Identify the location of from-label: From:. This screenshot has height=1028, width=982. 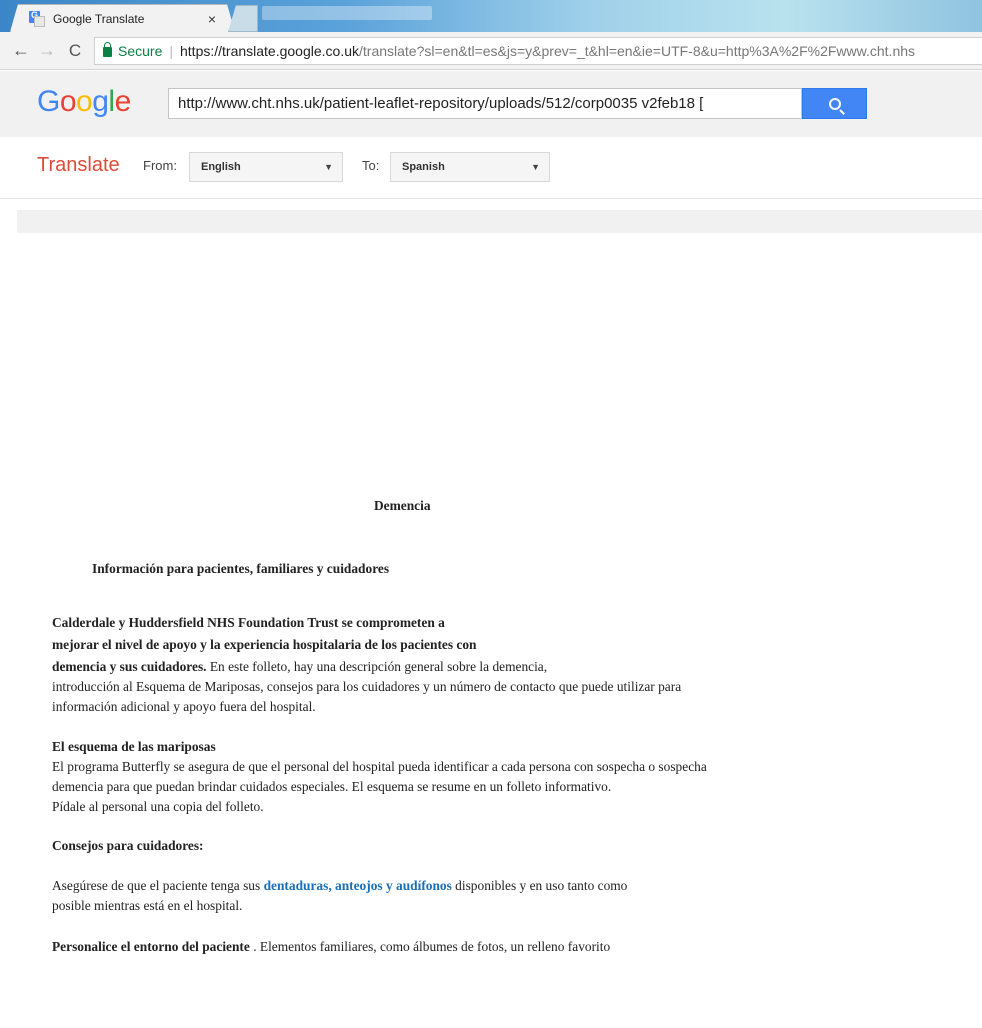
(160, 165).